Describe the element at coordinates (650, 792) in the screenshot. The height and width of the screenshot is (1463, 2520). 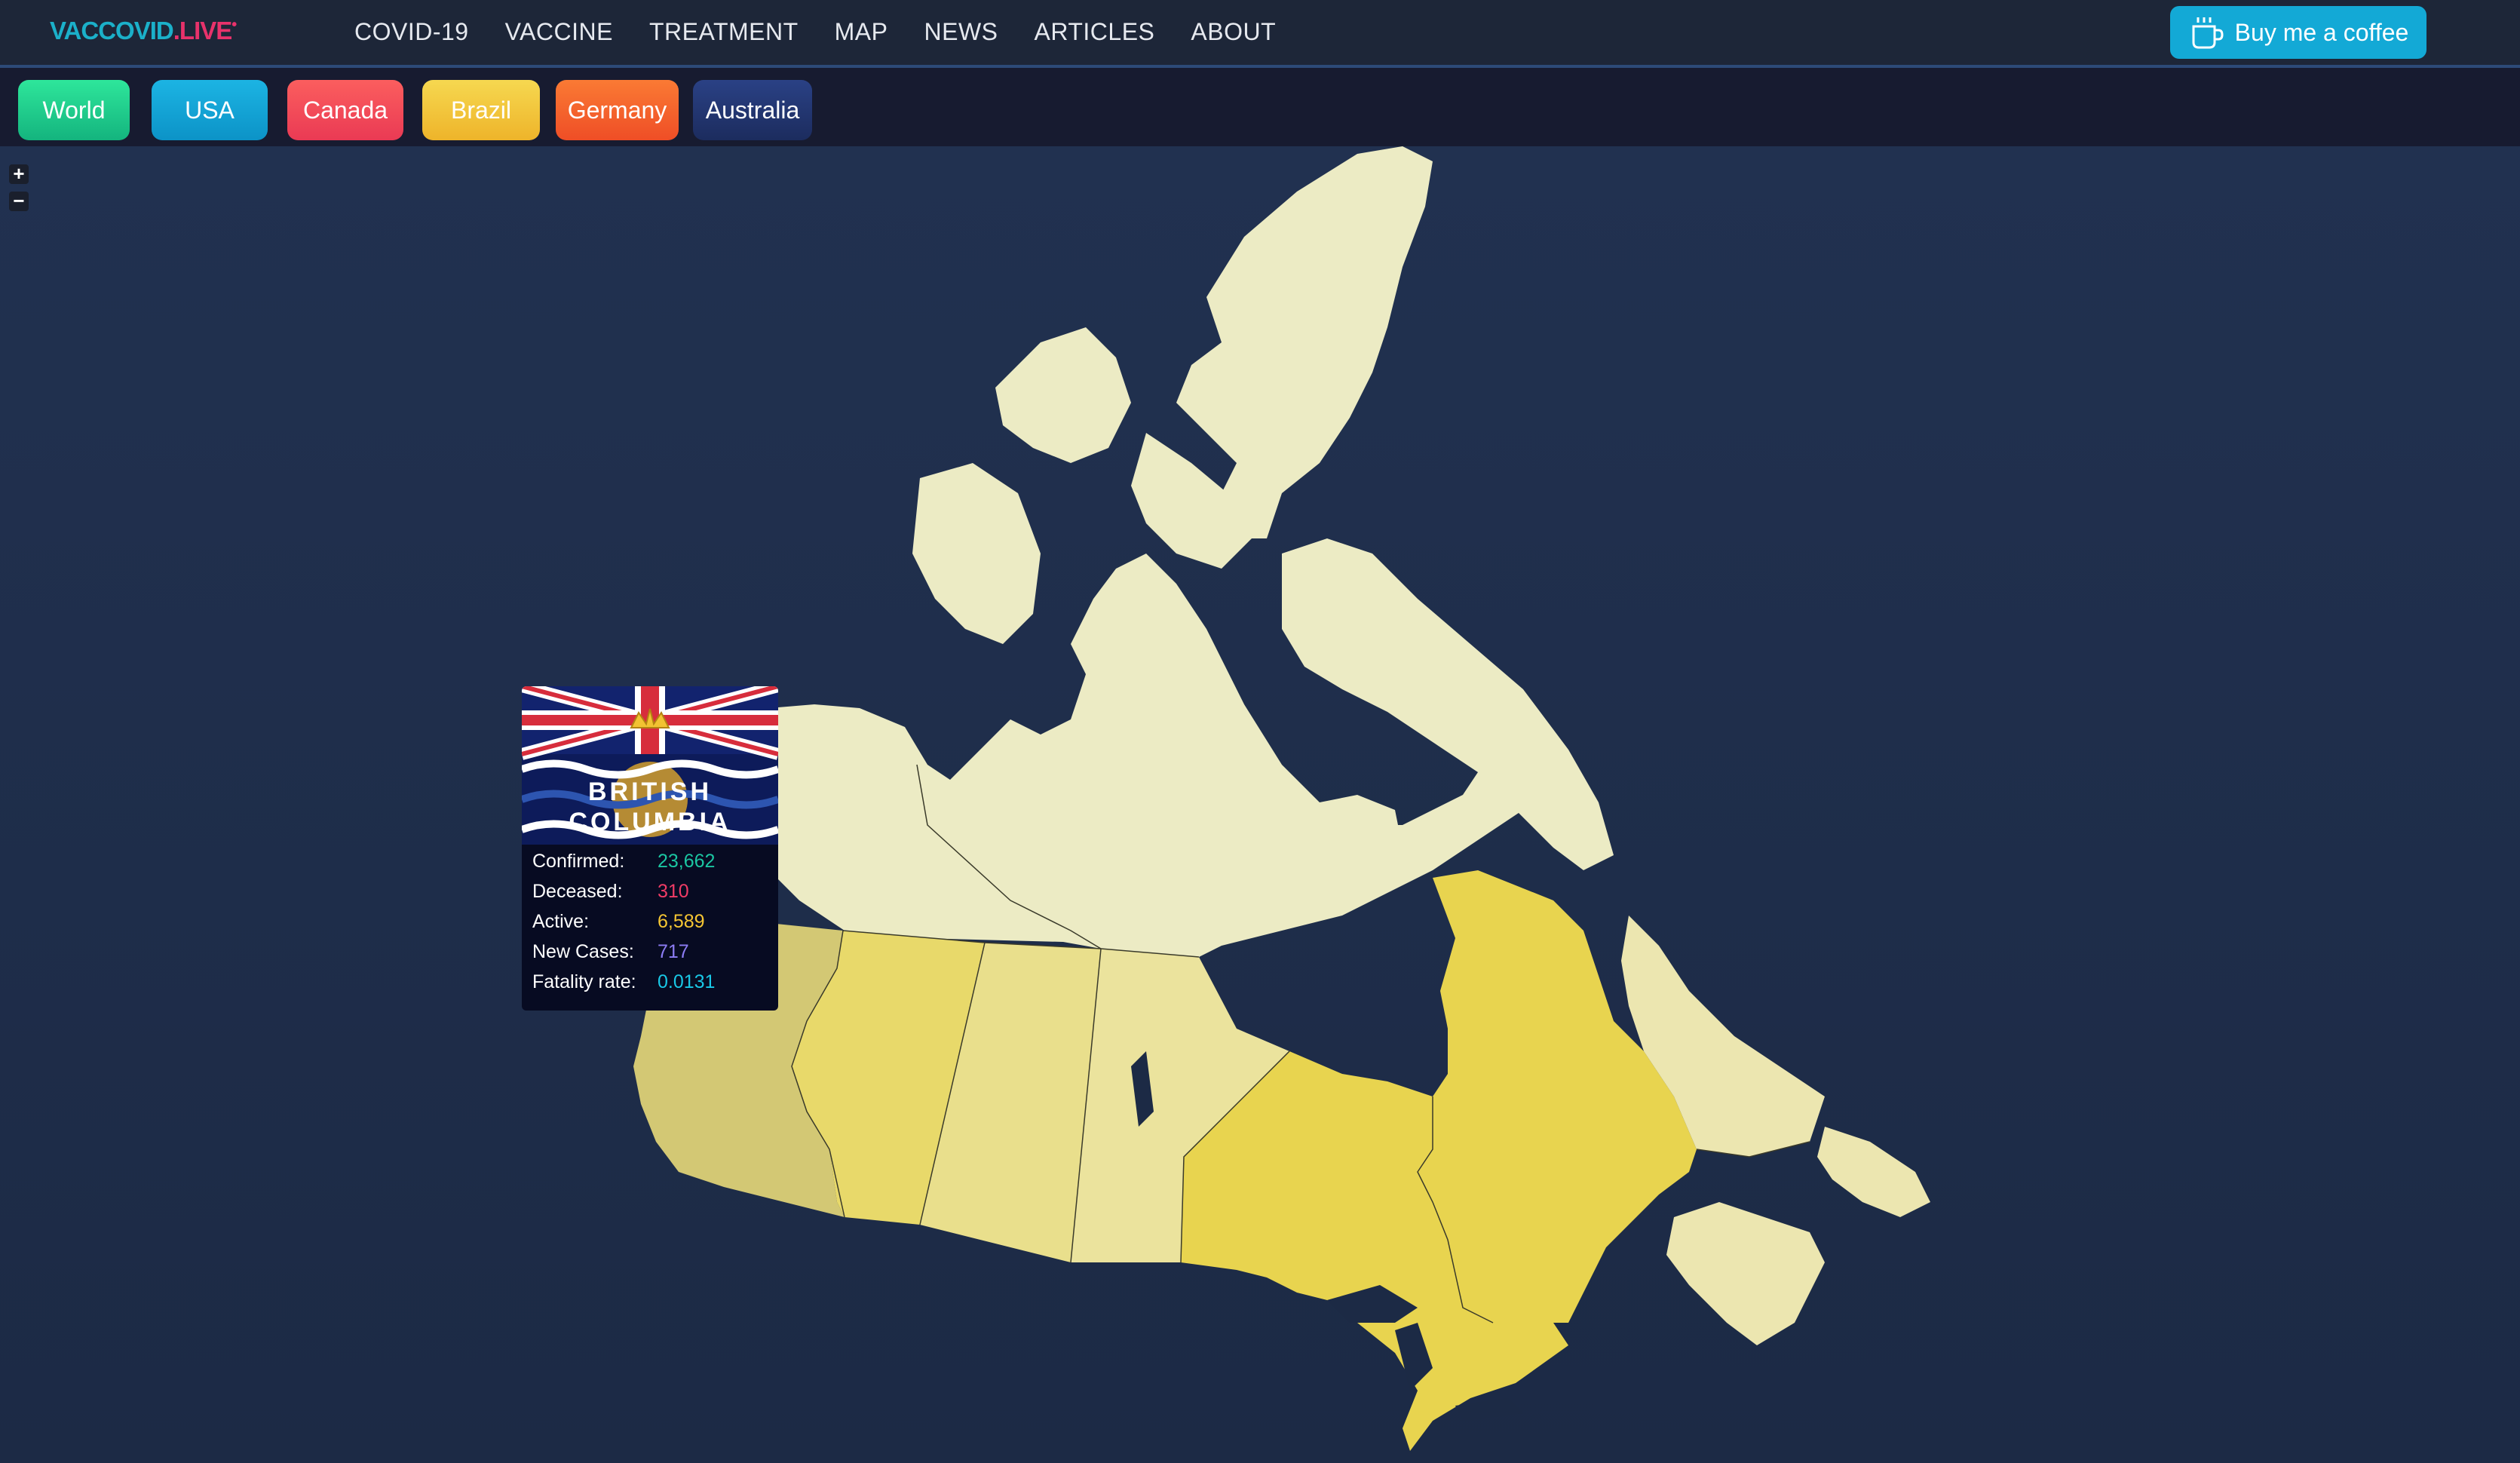
I see `tooltip-title-line1: BRITISH` at that location.